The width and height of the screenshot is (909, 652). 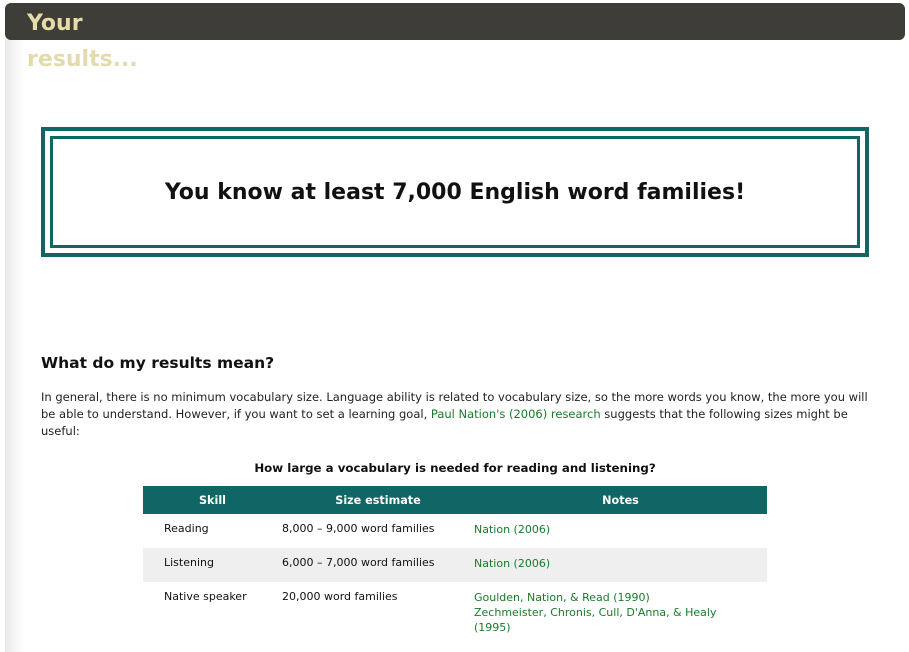 What do you see at coordinates (378, 500) in the screenshot?
I see `column-header-size: Size estimate` at bounding box center [378, 500].